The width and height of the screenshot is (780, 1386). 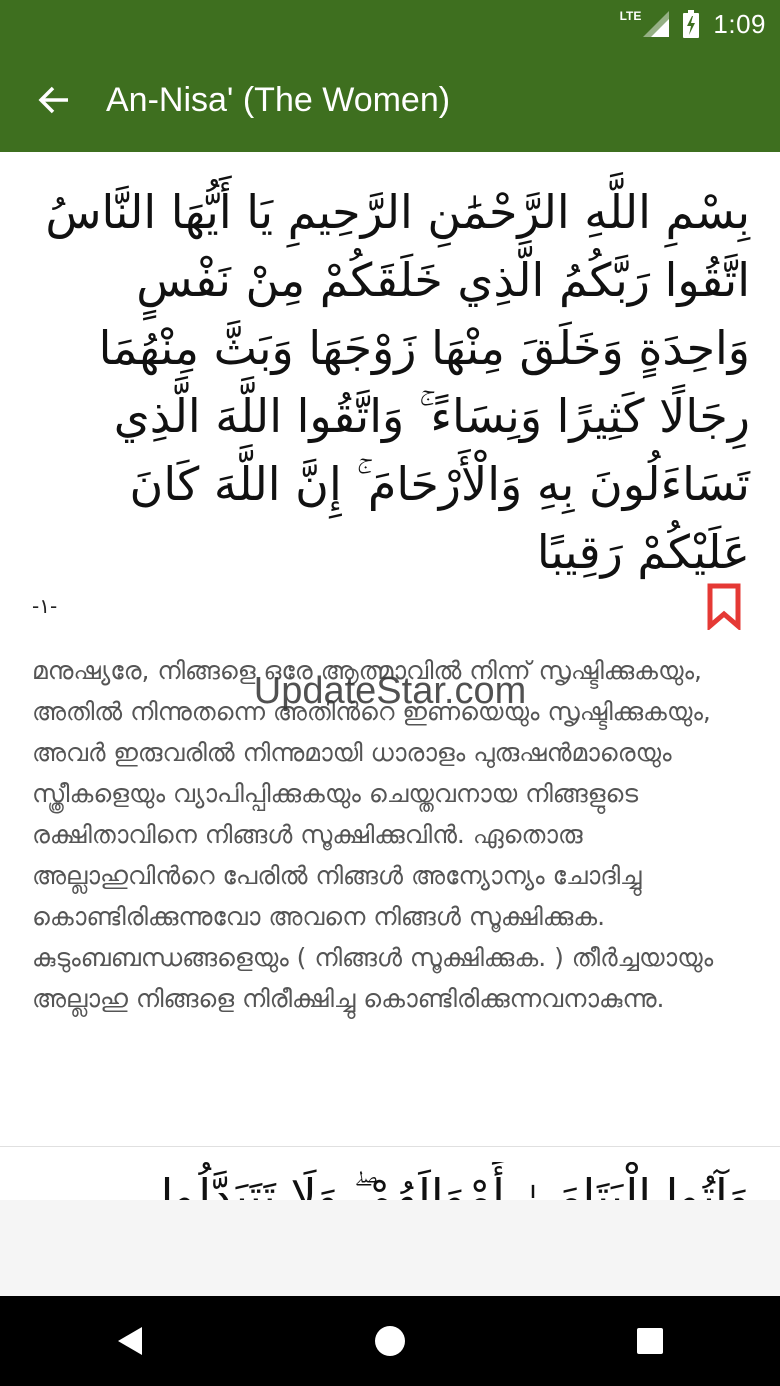 What do you see at coordinates (390, 1248) in the screenshot?
I see `bottom-panel` at bounding box center [390, 1248].